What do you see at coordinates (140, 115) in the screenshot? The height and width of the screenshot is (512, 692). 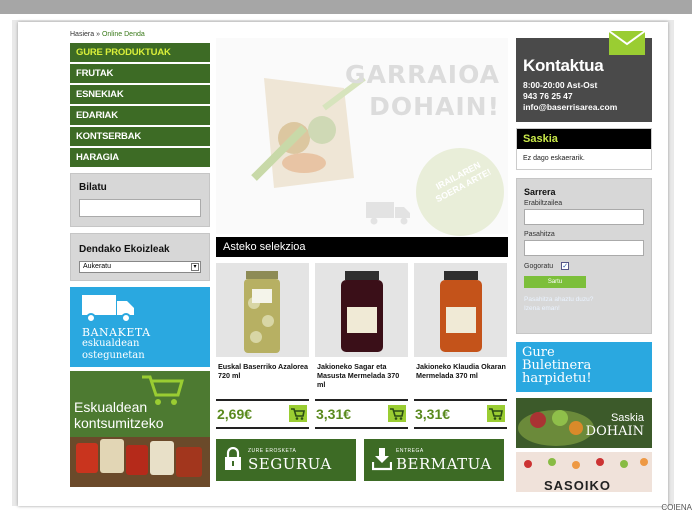 I see `menu-item-edariak: EDARIAK` at bounding box center [140, 115].